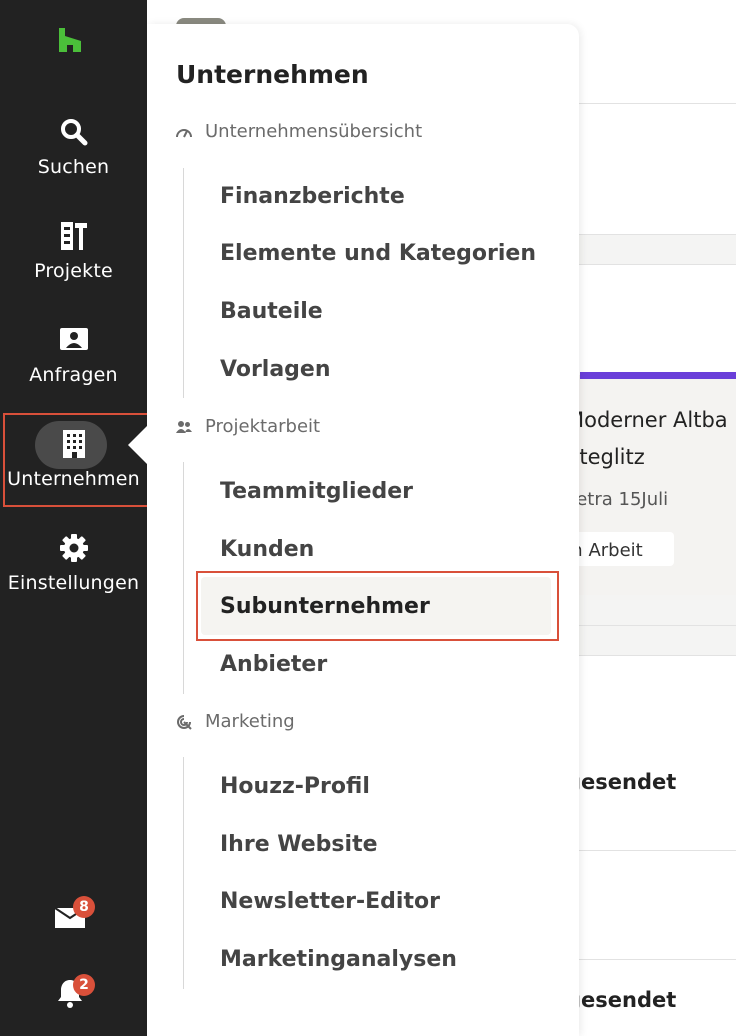 This screenshot has width=736, height=1036. I want to click on nav-item-search: Suchen, so click(73, 147).